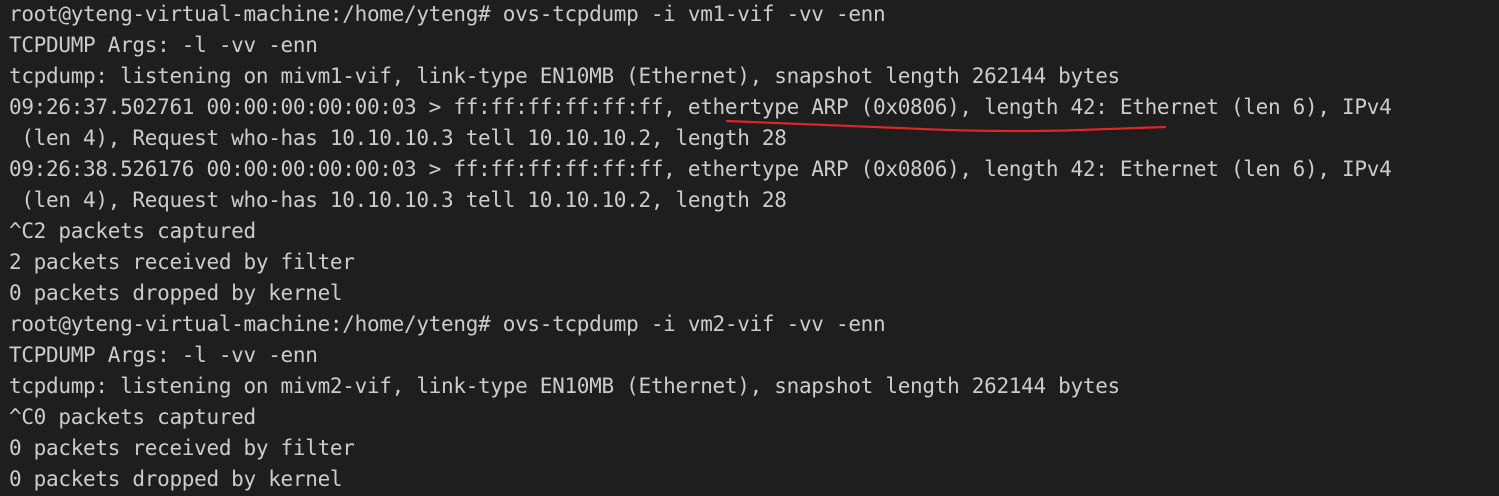  What do you see at coordinates (163, 355) in the screenshot?
I see `terminal-line-args-2: TCPDUMP Args: -l -vv -enn` at bounding box center [163, 355].